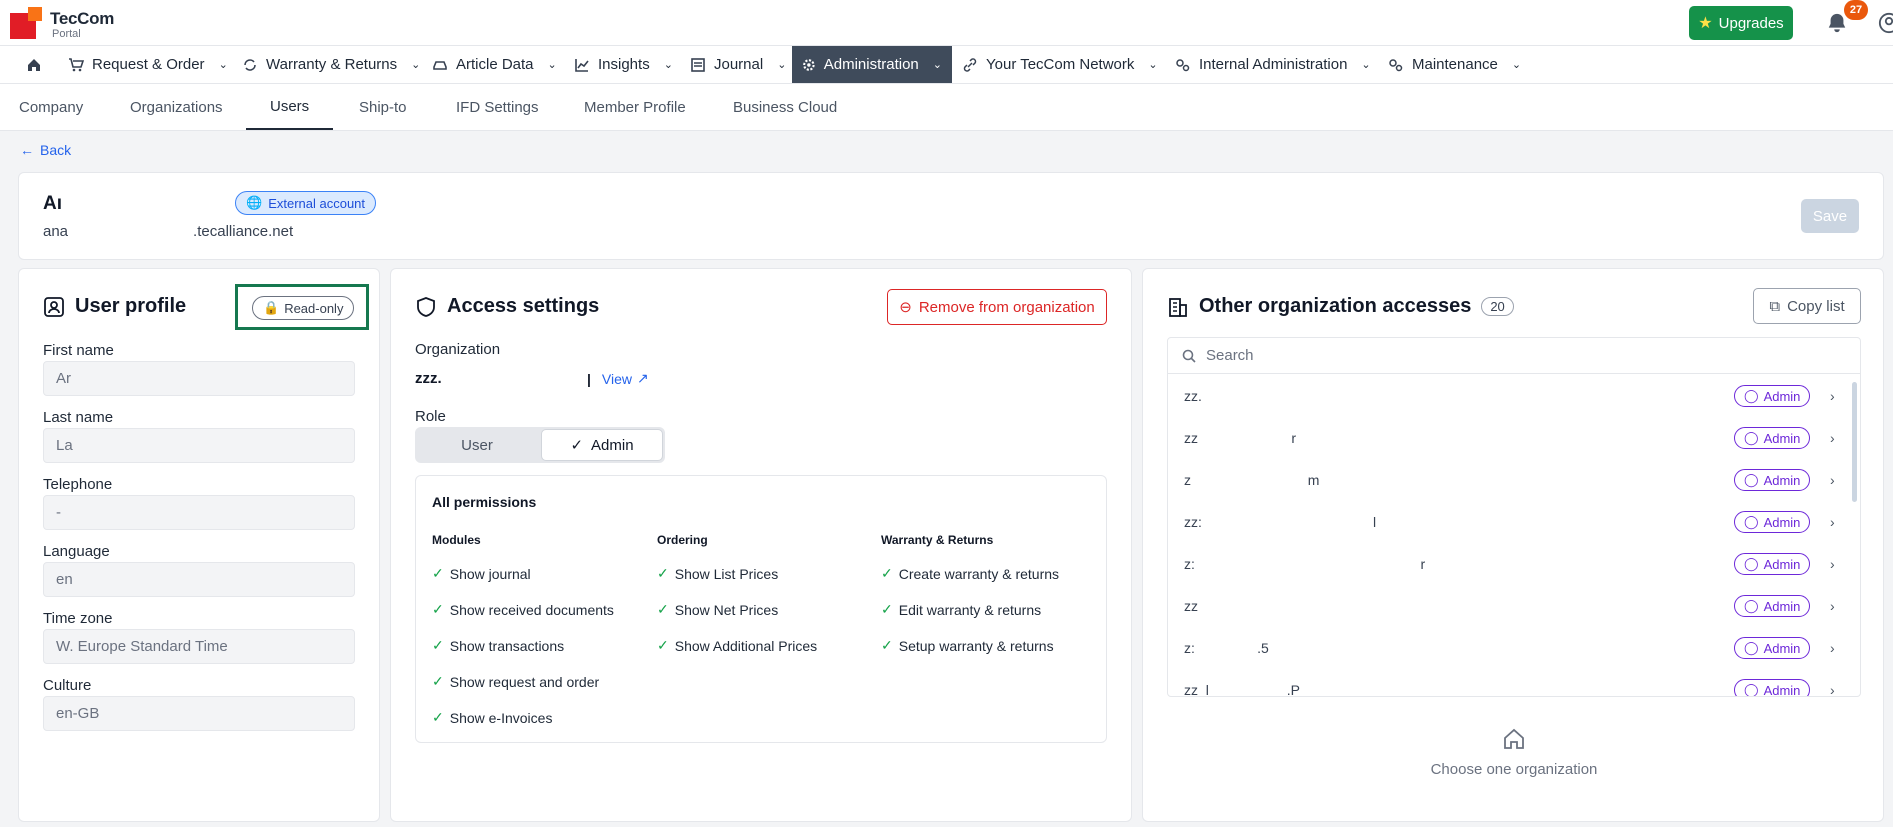 This screenshot has height=827, width=1893. What do you see at coordinates (458, 349) in the screenshot?
I see `organization-label: Organization` at bounding box center [458, 349].